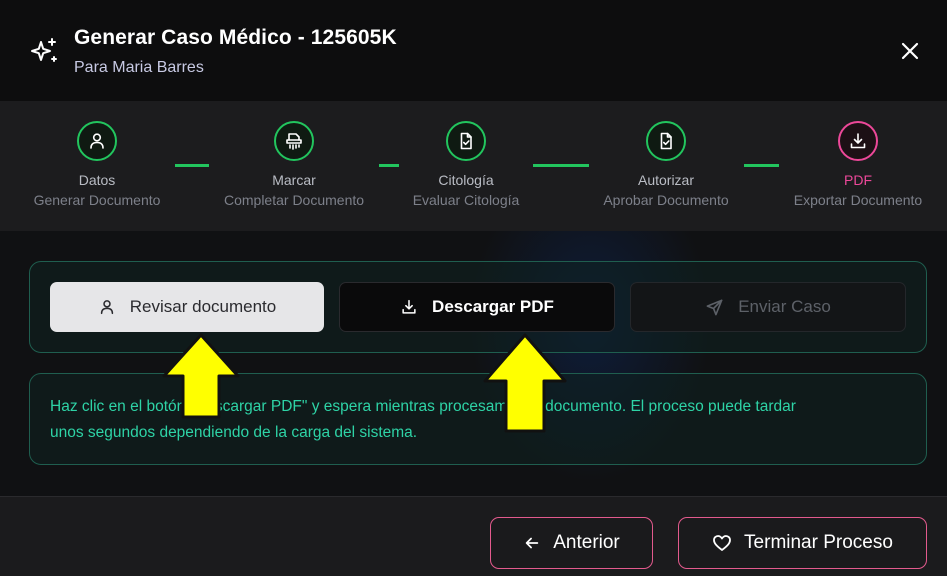  Describe the element at coordinates (139, 67) in the screenshot. I see `page-subtitle: Para Maria Barres` at that location.